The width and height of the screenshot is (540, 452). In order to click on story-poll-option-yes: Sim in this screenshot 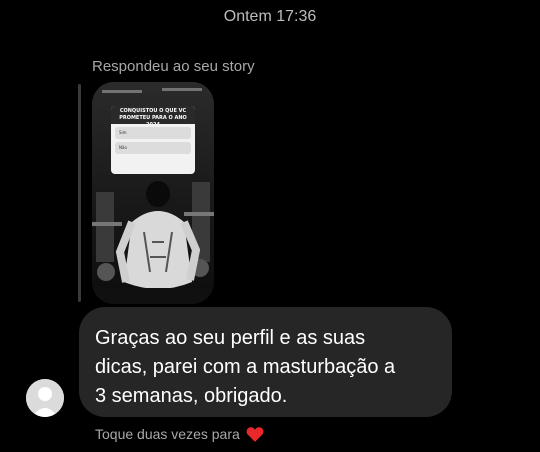, I will do `click(153, 133)`.